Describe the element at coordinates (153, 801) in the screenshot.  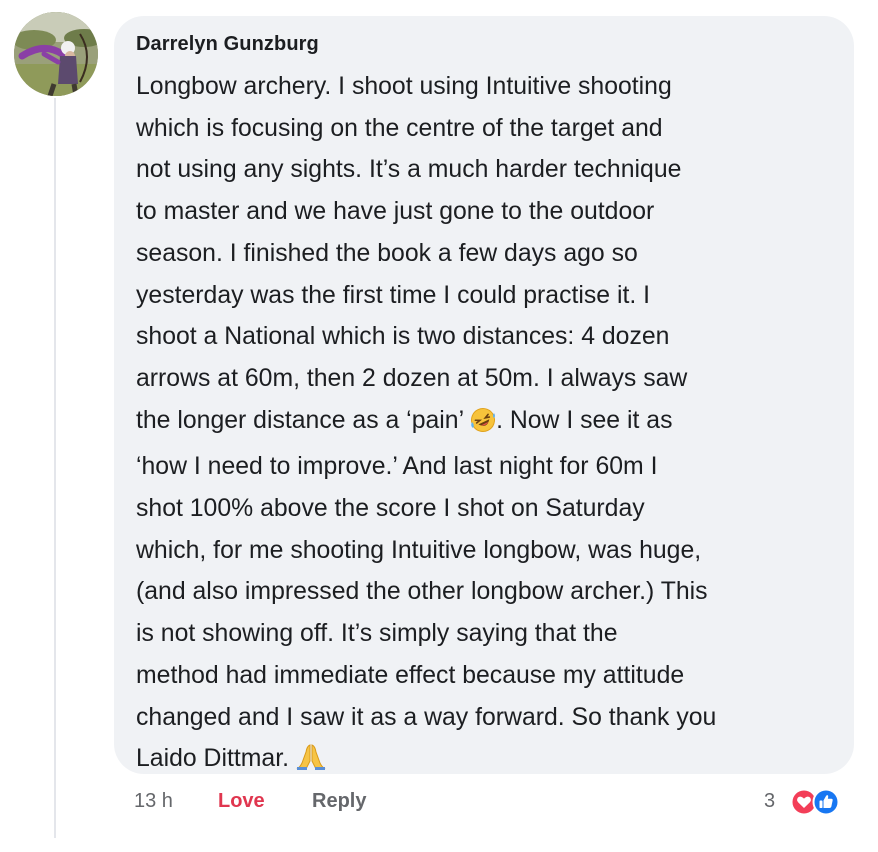
I see `comment-timestamp: 13 h` at that location.